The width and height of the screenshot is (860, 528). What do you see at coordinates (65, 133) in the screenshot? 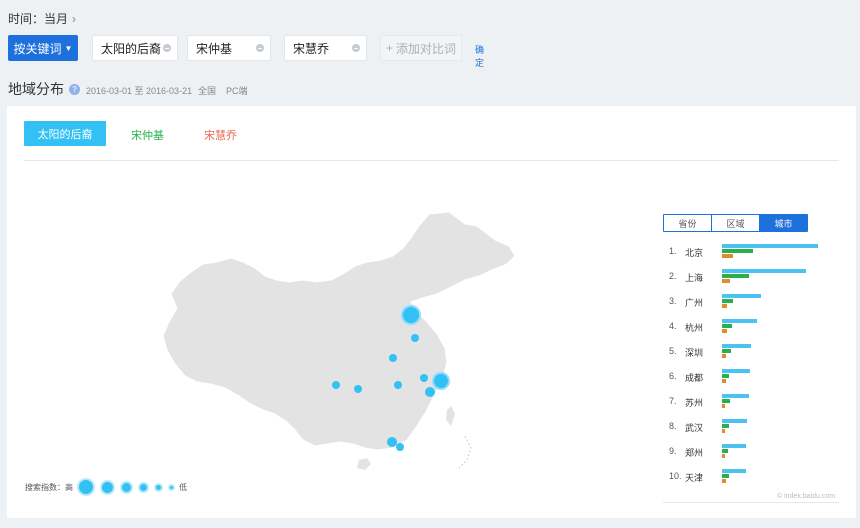
I see `tab-keyword-1: 太阳的后裔` at bounding box center [65, 133].